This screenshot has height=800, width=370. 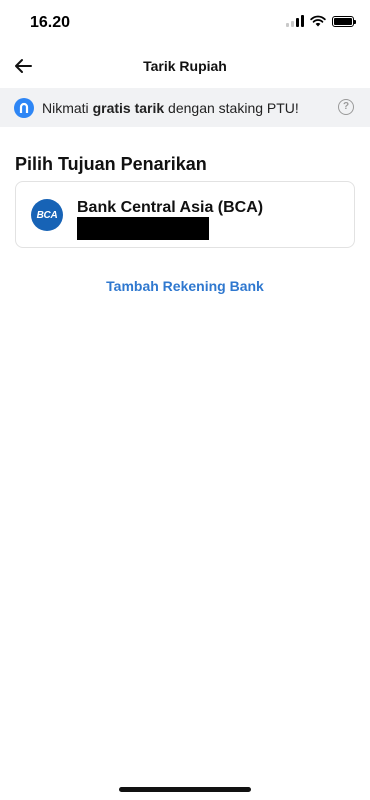 I want to click on page-title: Tarik Rupiah, so click(x=185, y=66).